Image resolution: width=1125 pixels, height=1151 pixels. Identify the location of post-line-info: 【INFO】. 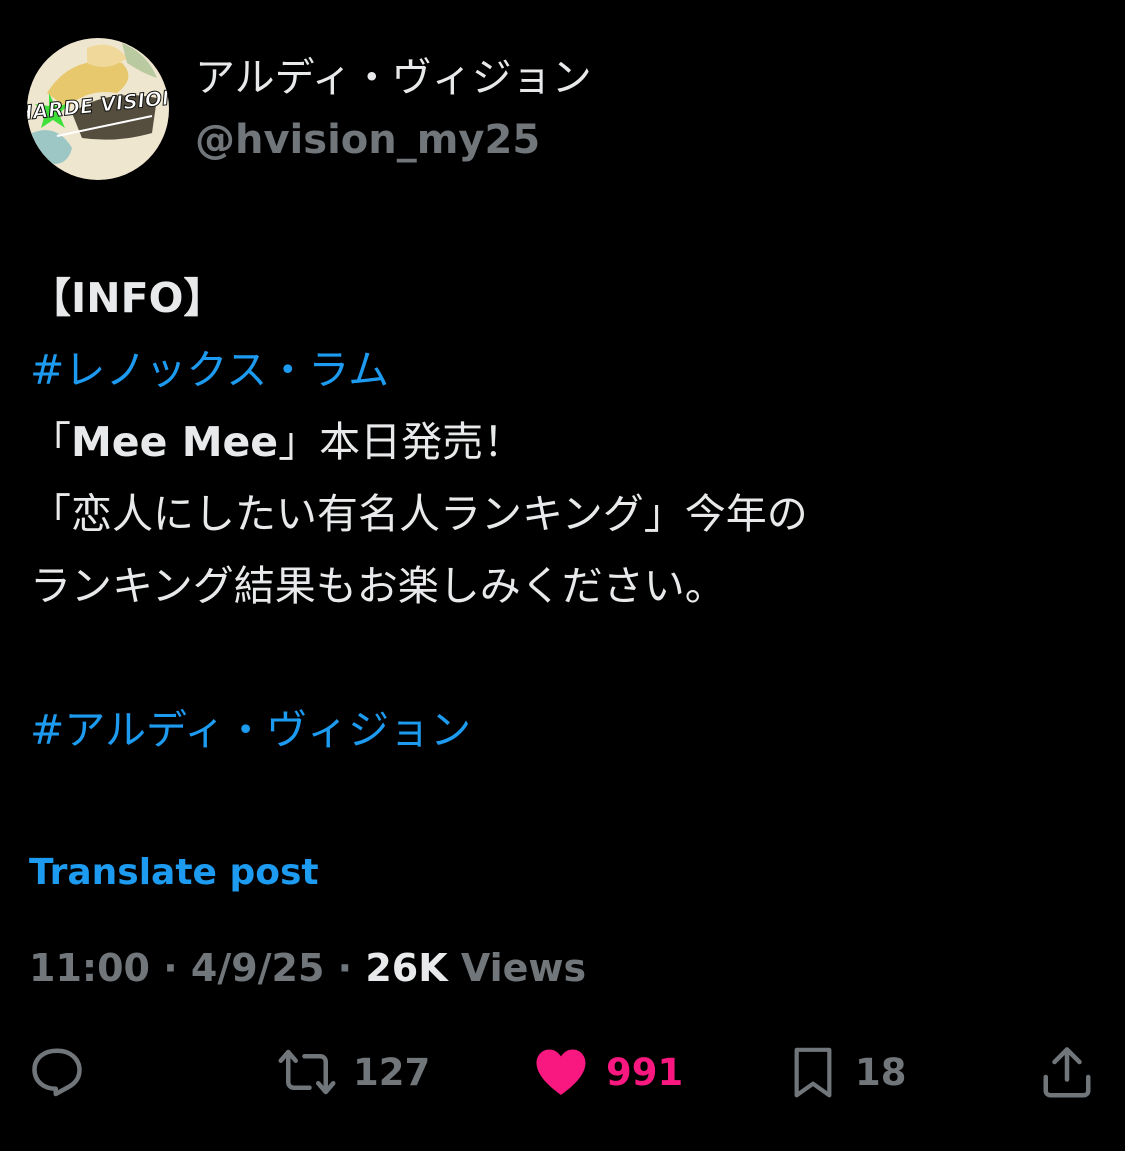
(127, 298).